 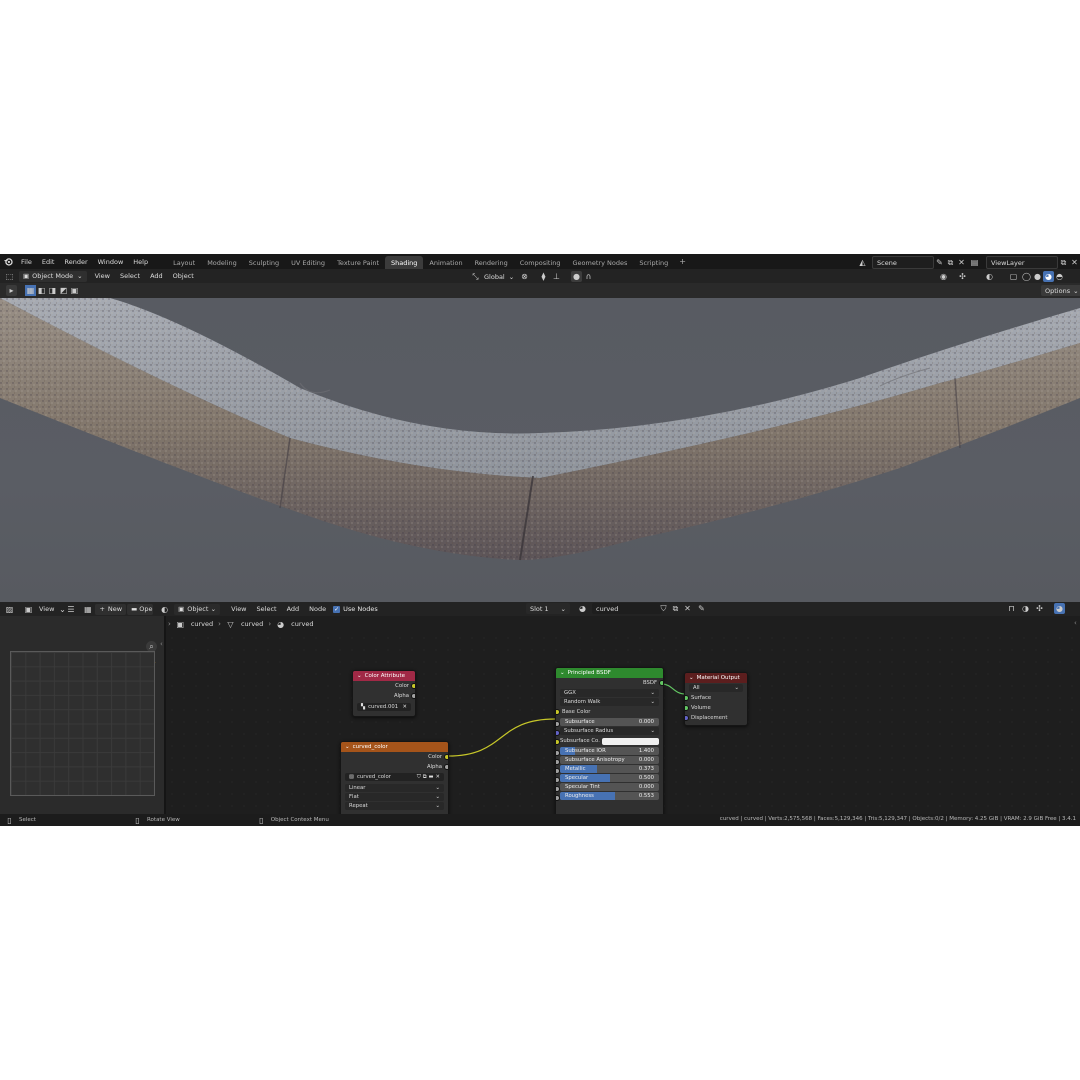 What do you see at coordinates (687, 608) in the screenshot?
I see `unlink-material-icon: ✕` at bounding box center [687, 608].